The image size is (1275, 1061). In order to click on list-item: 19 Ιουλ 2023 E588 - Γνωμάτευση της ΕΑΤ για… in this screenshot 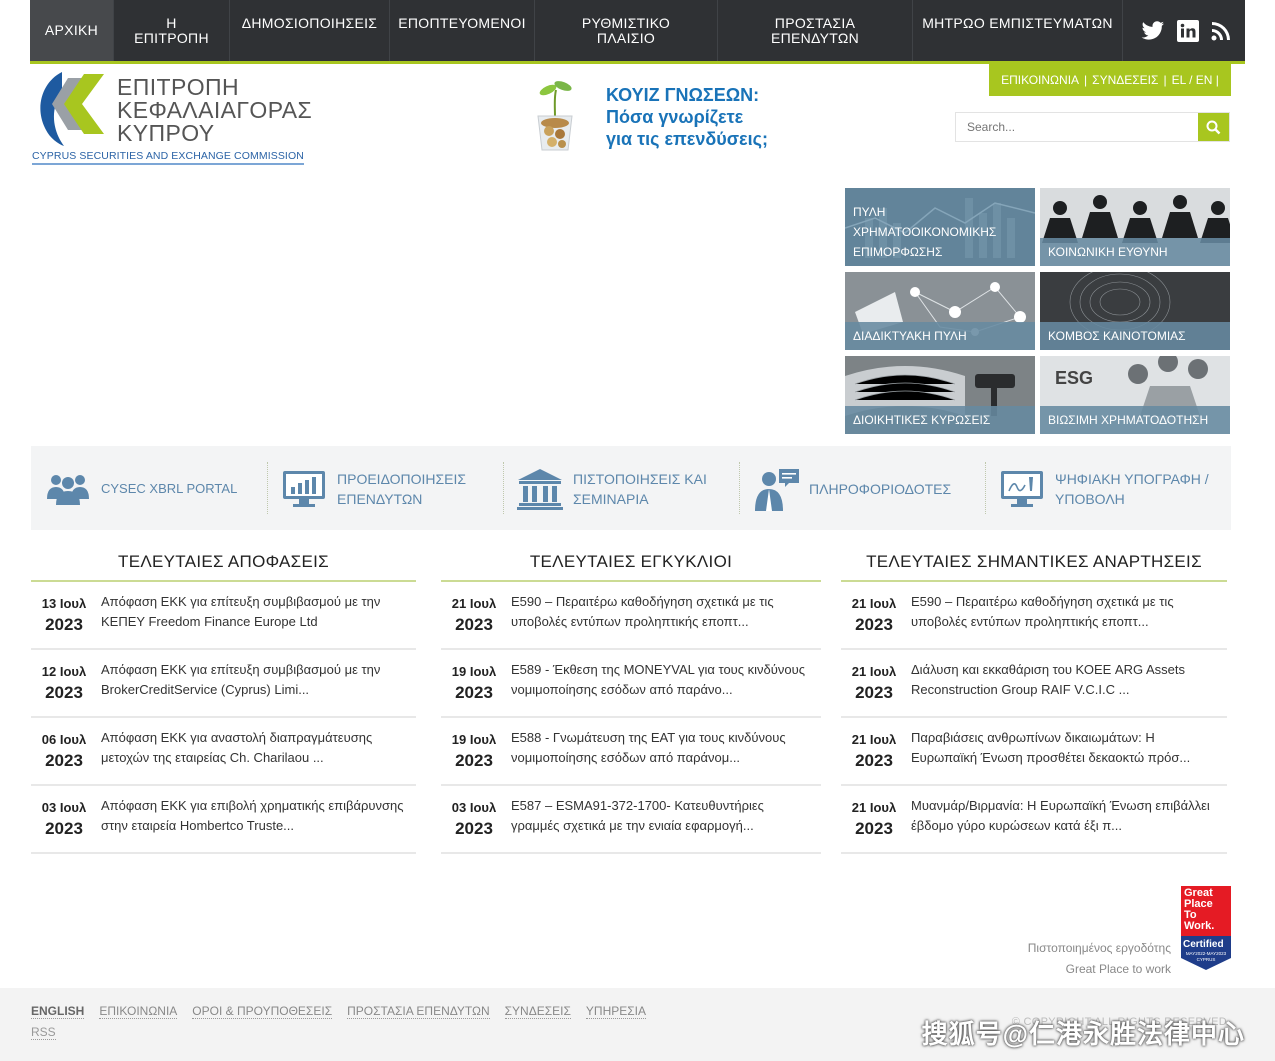, I will do `click(631, 752)`.